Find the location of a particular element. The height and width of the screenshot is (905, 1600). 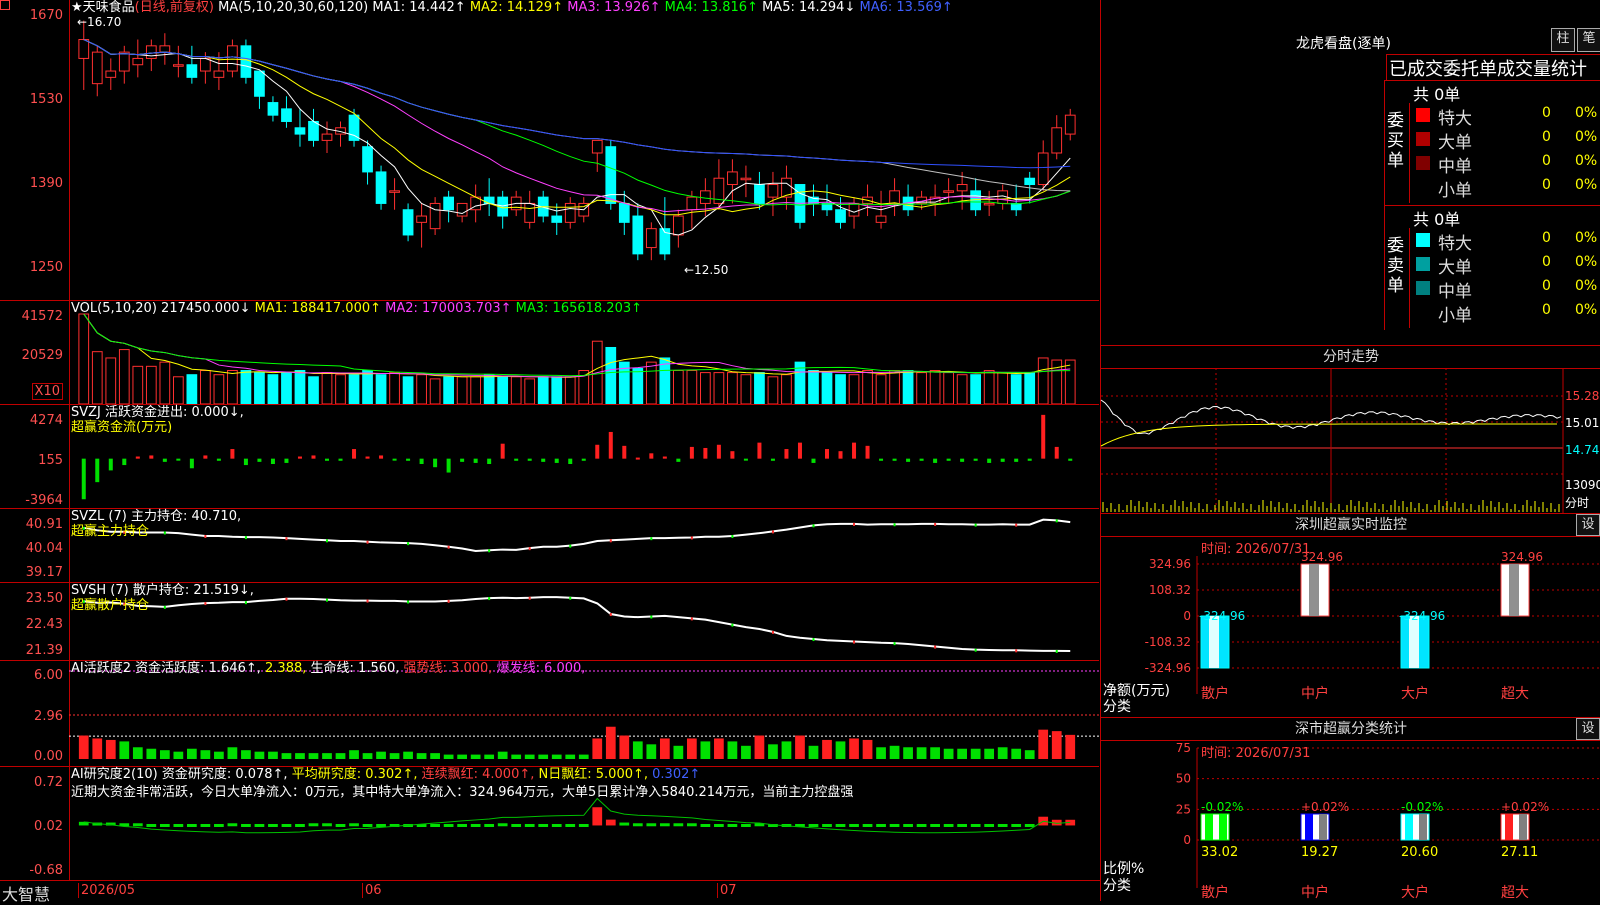

vol-ma1: MA1: 188417.000↑ is located at coordinates (318, 308).